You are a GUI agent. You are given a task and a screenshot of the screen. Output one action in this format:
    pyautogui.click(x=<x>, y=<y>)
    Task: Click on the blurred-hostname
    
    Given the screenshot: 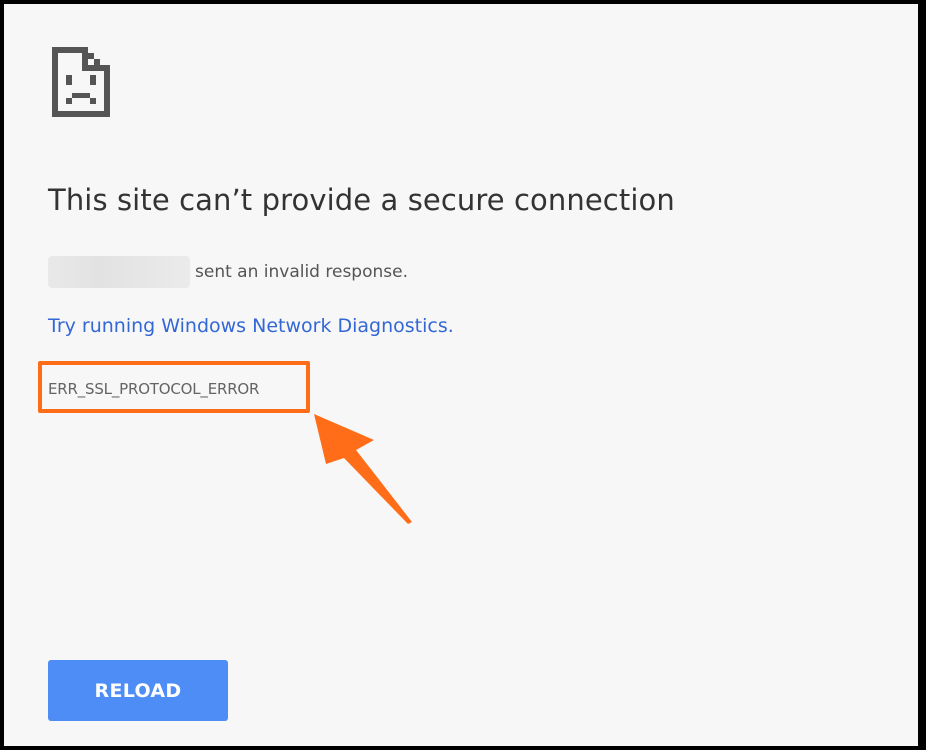 What is the action you would take?
    pyautogui.click(x=119, y=272)
    